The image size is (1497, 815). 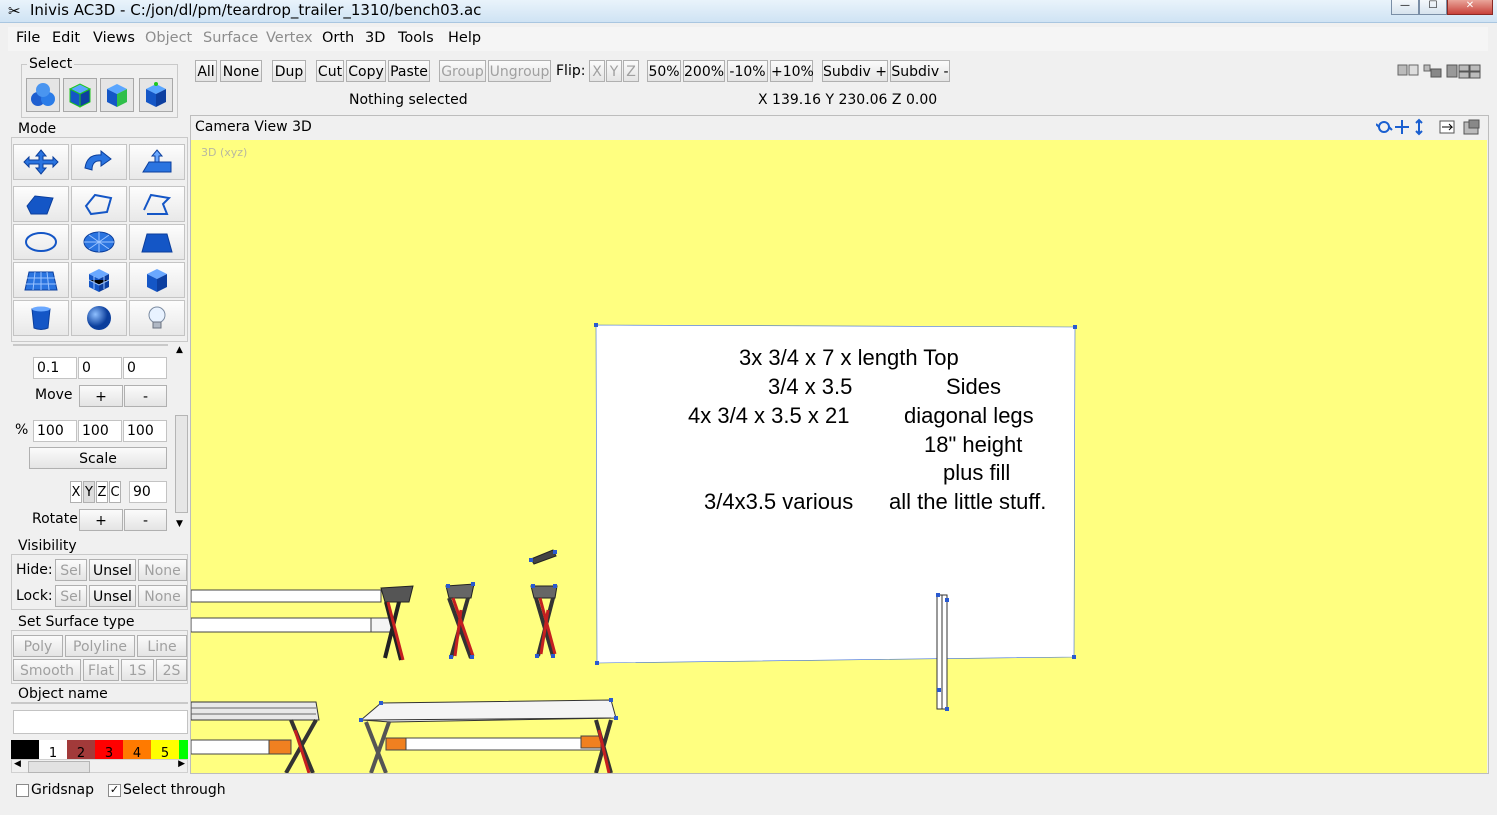 What do you see at coordinates (165, 750) in the screenshot?
I see `palette-color-5: 5` at bounding box center [165, 750].